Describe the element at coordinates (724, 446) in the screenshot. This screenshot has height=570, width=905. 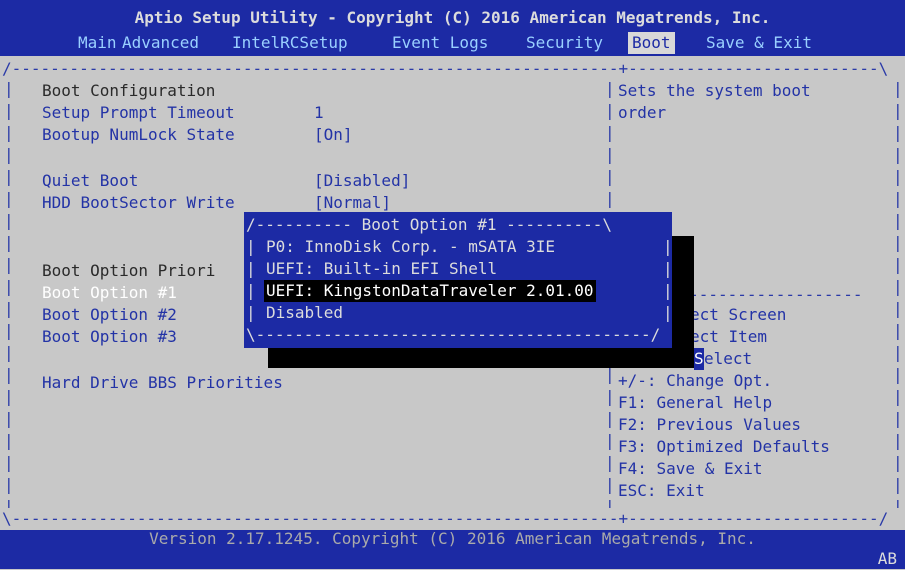
I see `keyhelp-optimized-defaults: F3: Optimized Defaults` at that location.